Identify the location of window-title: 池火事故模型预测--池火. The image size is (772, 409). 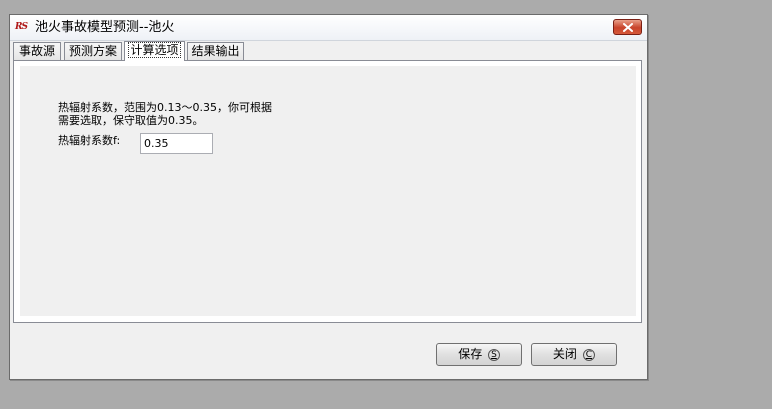
(105, 27).